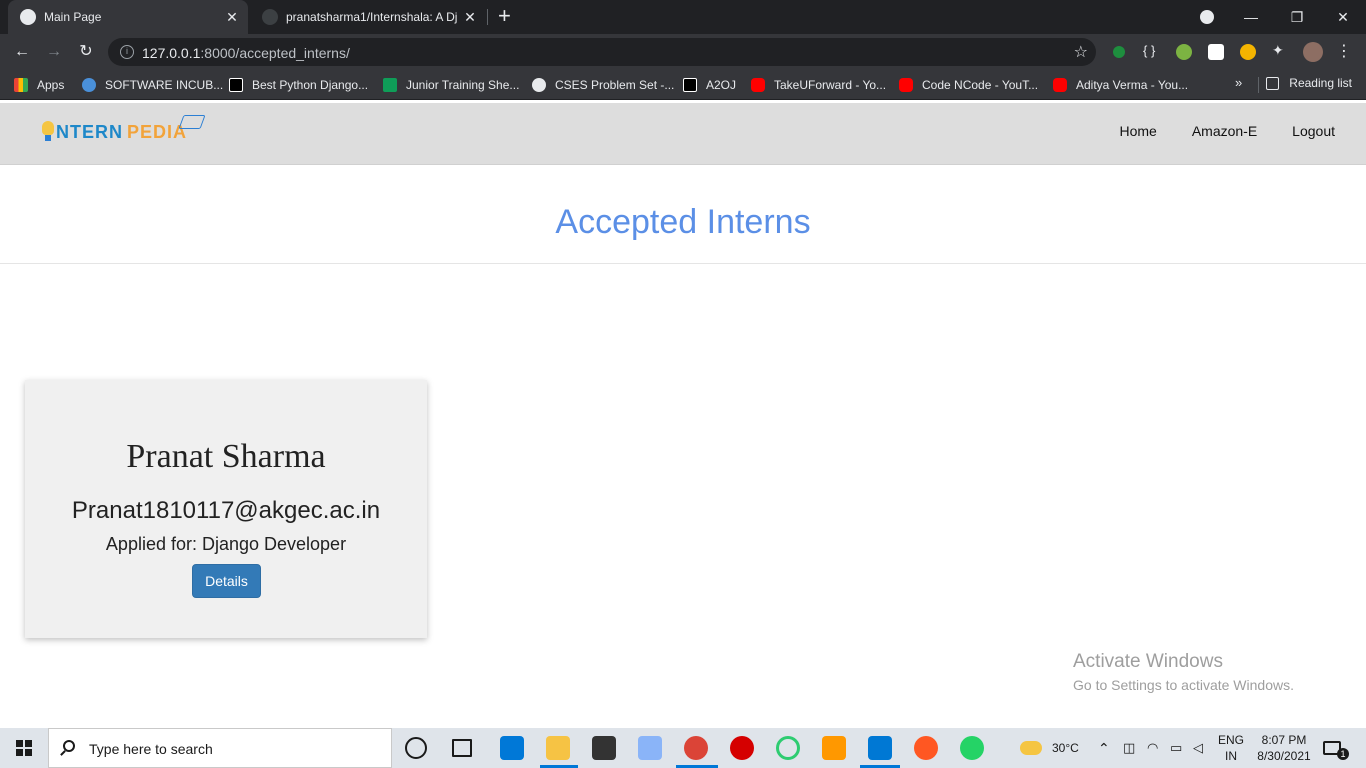  Describe the element at coordinates (220, 748) in the screenshot. I see `taskbar-search-box: Type here to search` at that location.